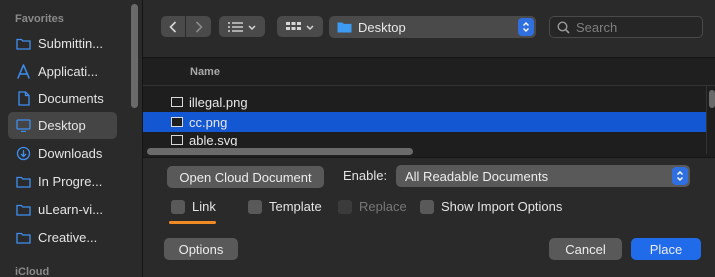  I want to click on search-field, so click(626, 27).